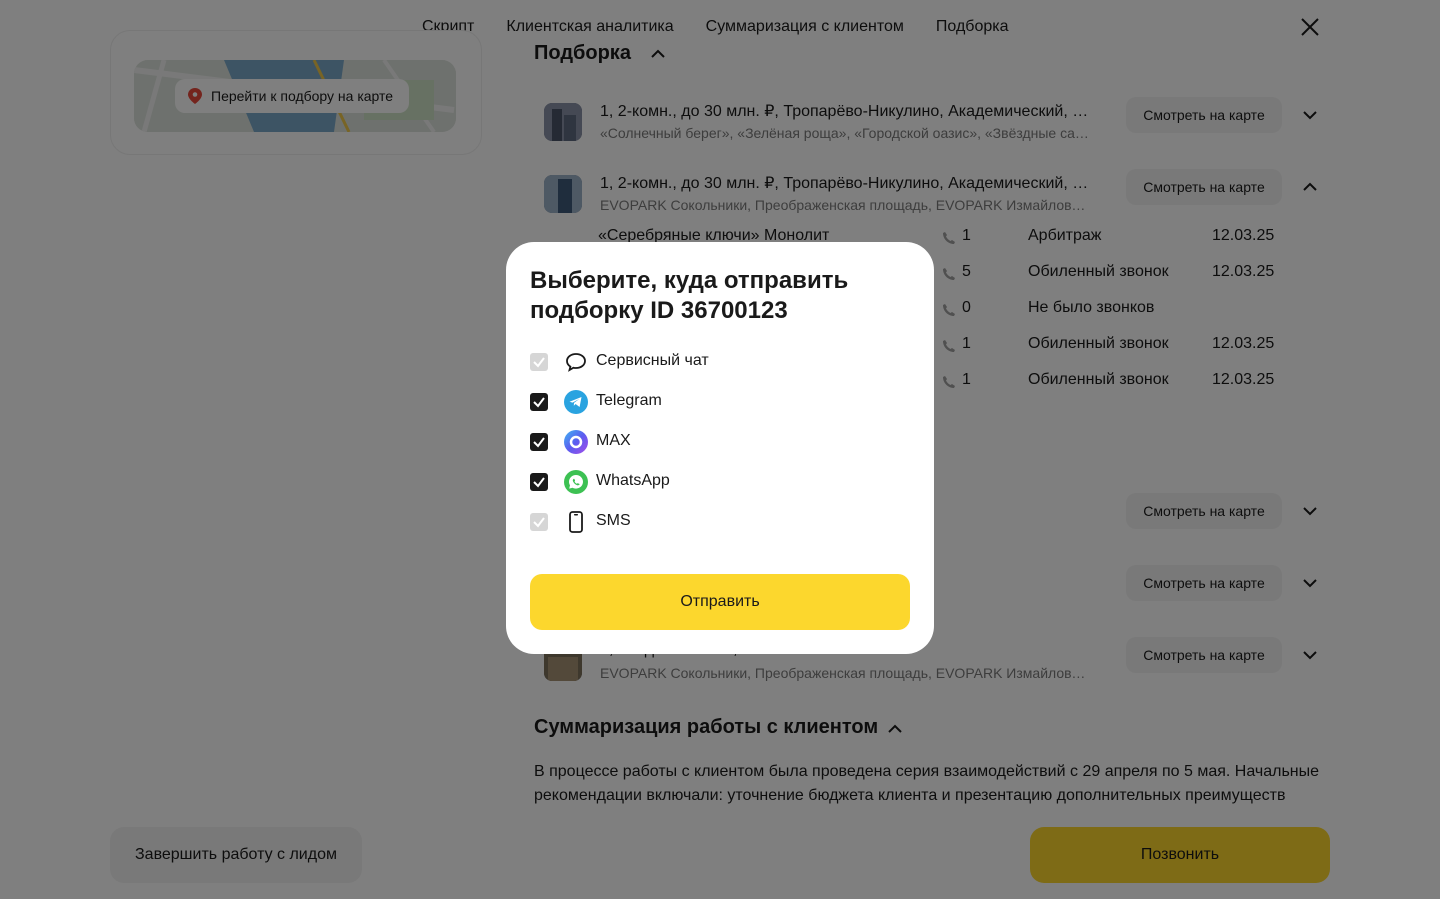 This screenshot has width=1440, height=899. Describe the element at coordinates (720, 362) in the screenshot. I see `option-service-chat: Сервисный чат` at that location.